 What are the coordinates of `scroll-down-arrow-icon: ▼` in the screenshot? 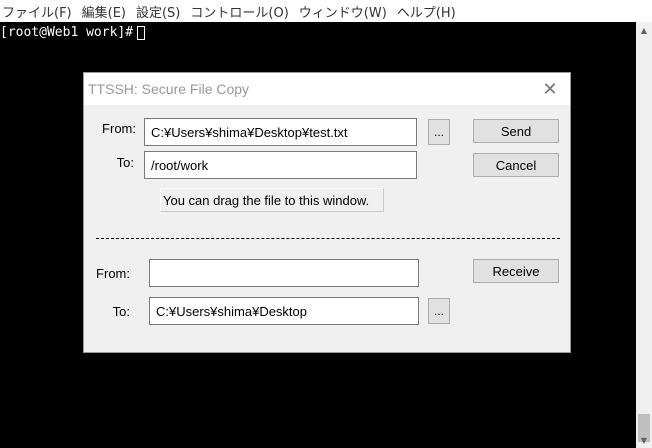 It's located at (644, 440).